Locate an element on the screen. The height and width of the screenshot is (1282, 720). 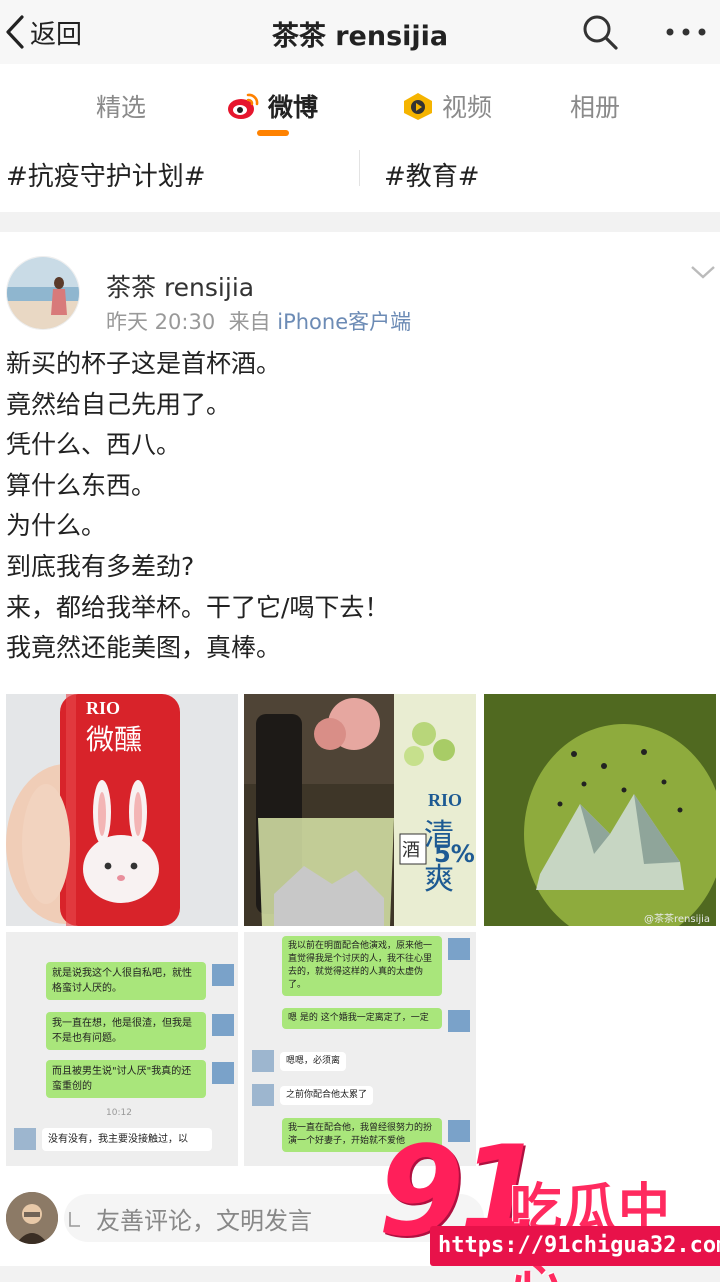
author-avatar is located at coordinates (43, 293).